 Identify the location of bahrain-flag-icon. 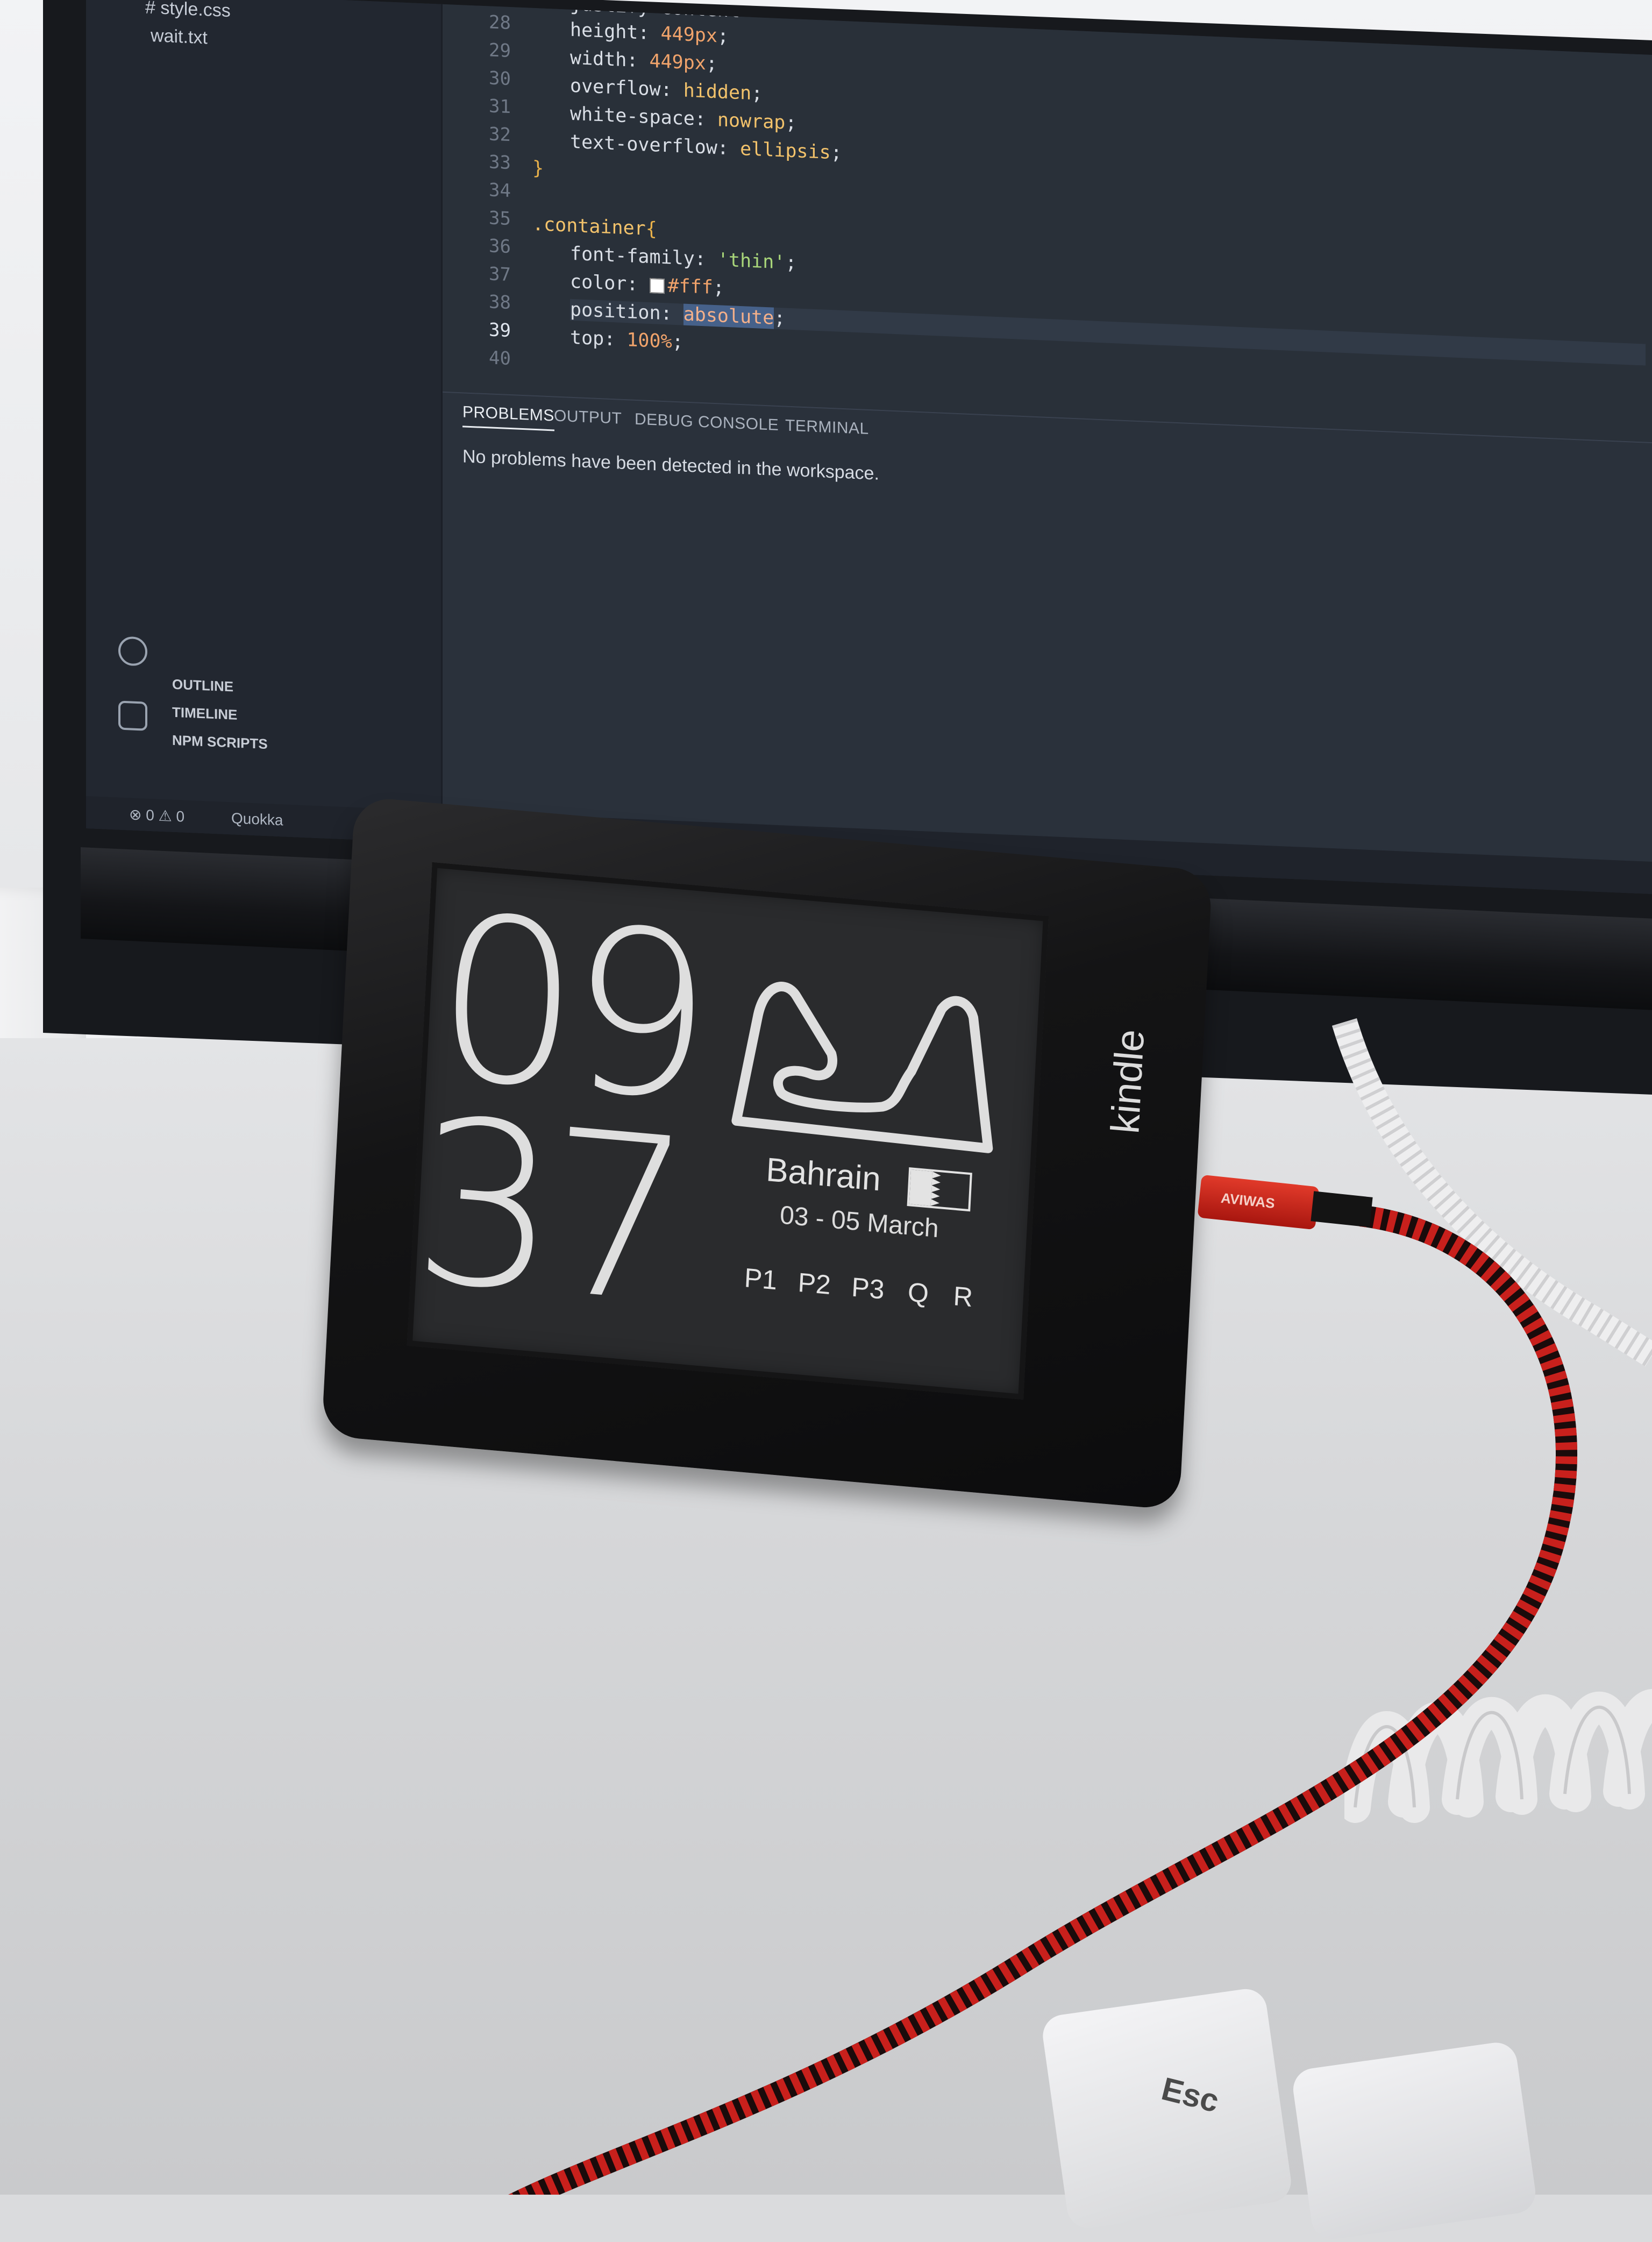
(939, 1189).